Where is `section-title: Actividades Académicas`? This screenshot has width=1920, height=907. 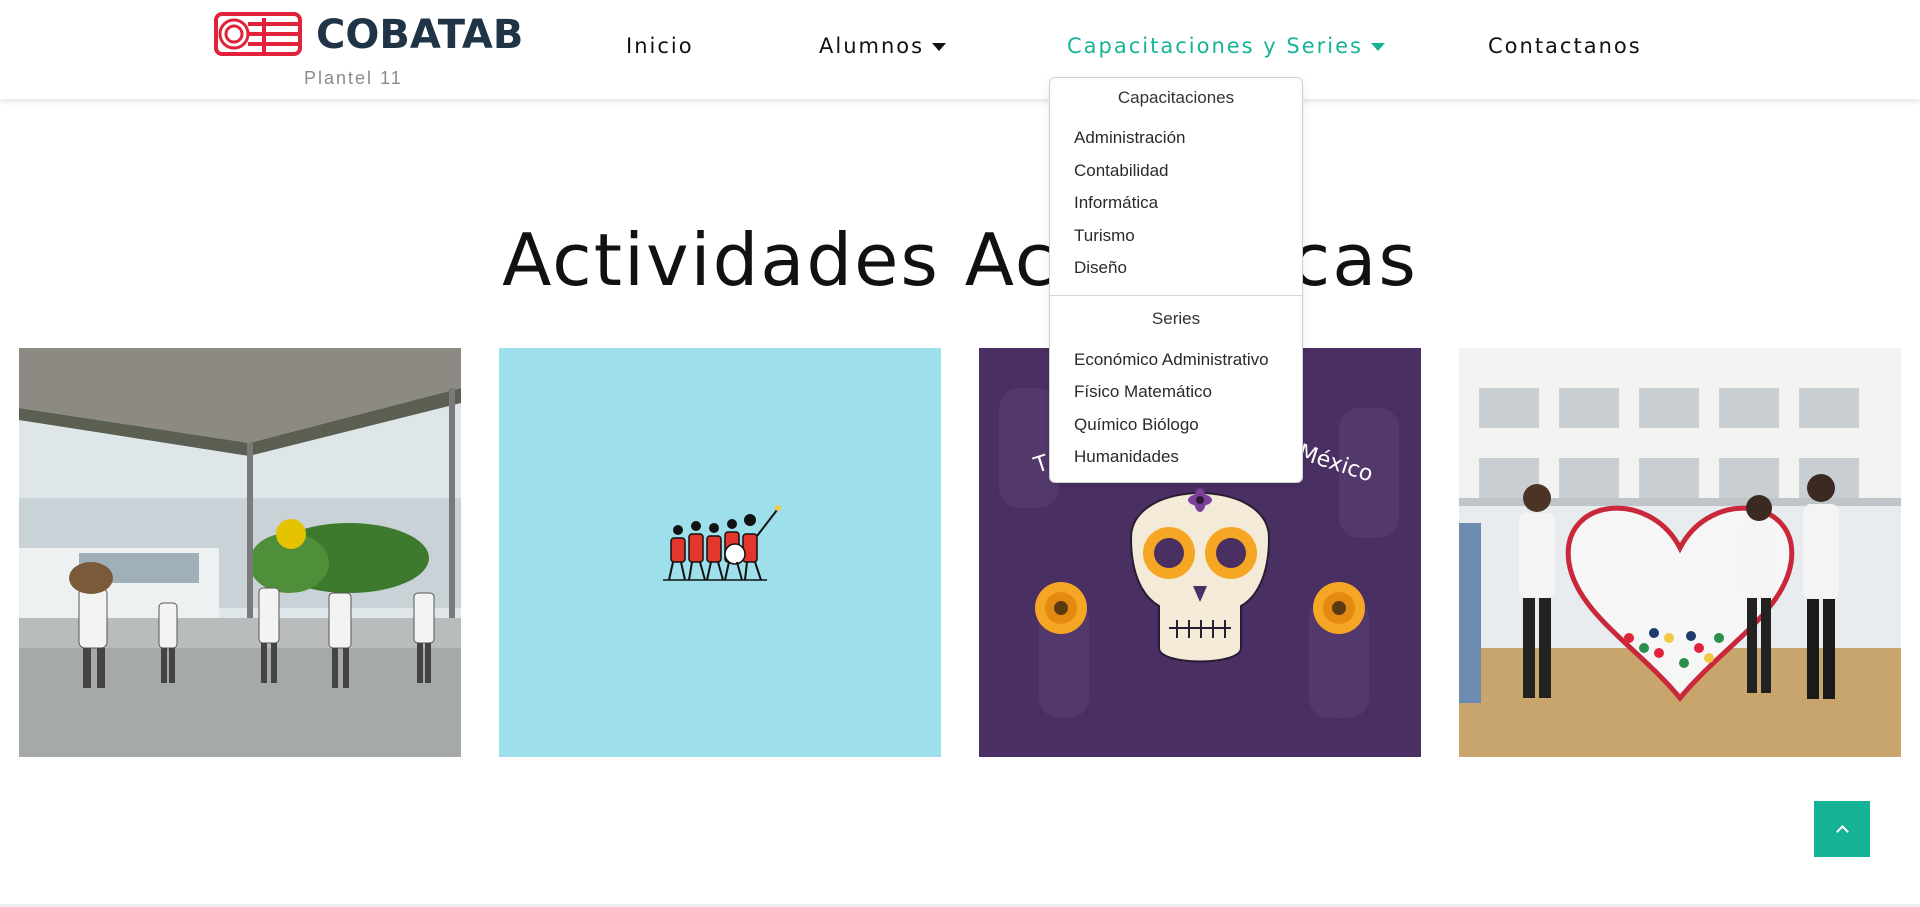 section-title: Actividades Académicas is located at coordinates (960, 260).